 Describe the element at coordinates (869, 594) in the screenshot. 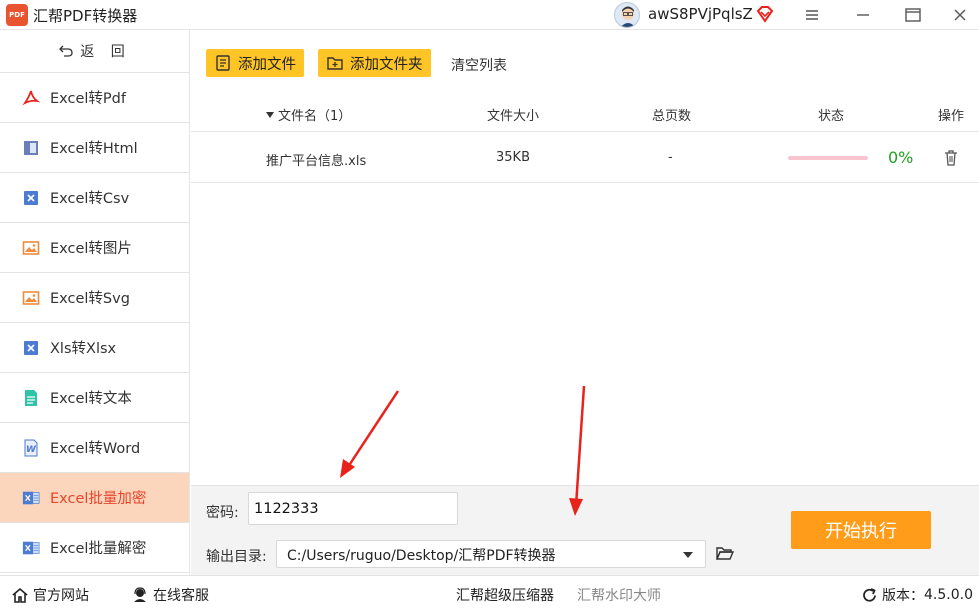

I see `refresh-icon` at that location.